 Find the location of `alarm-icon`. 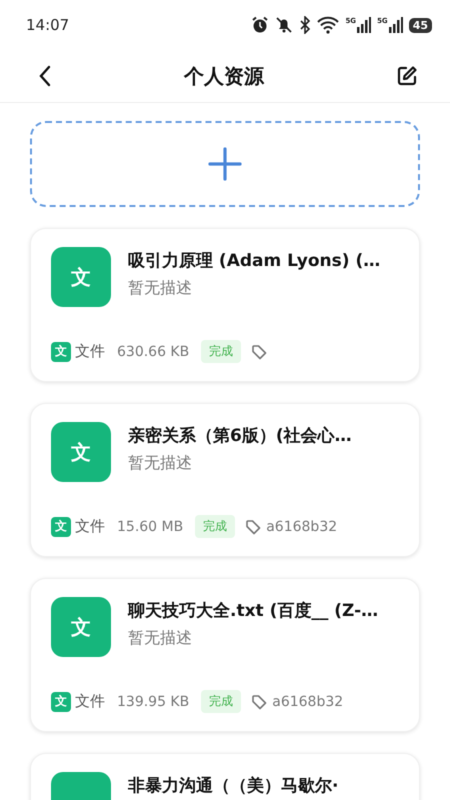

alarm-icon is located at coordinates (260, 25).